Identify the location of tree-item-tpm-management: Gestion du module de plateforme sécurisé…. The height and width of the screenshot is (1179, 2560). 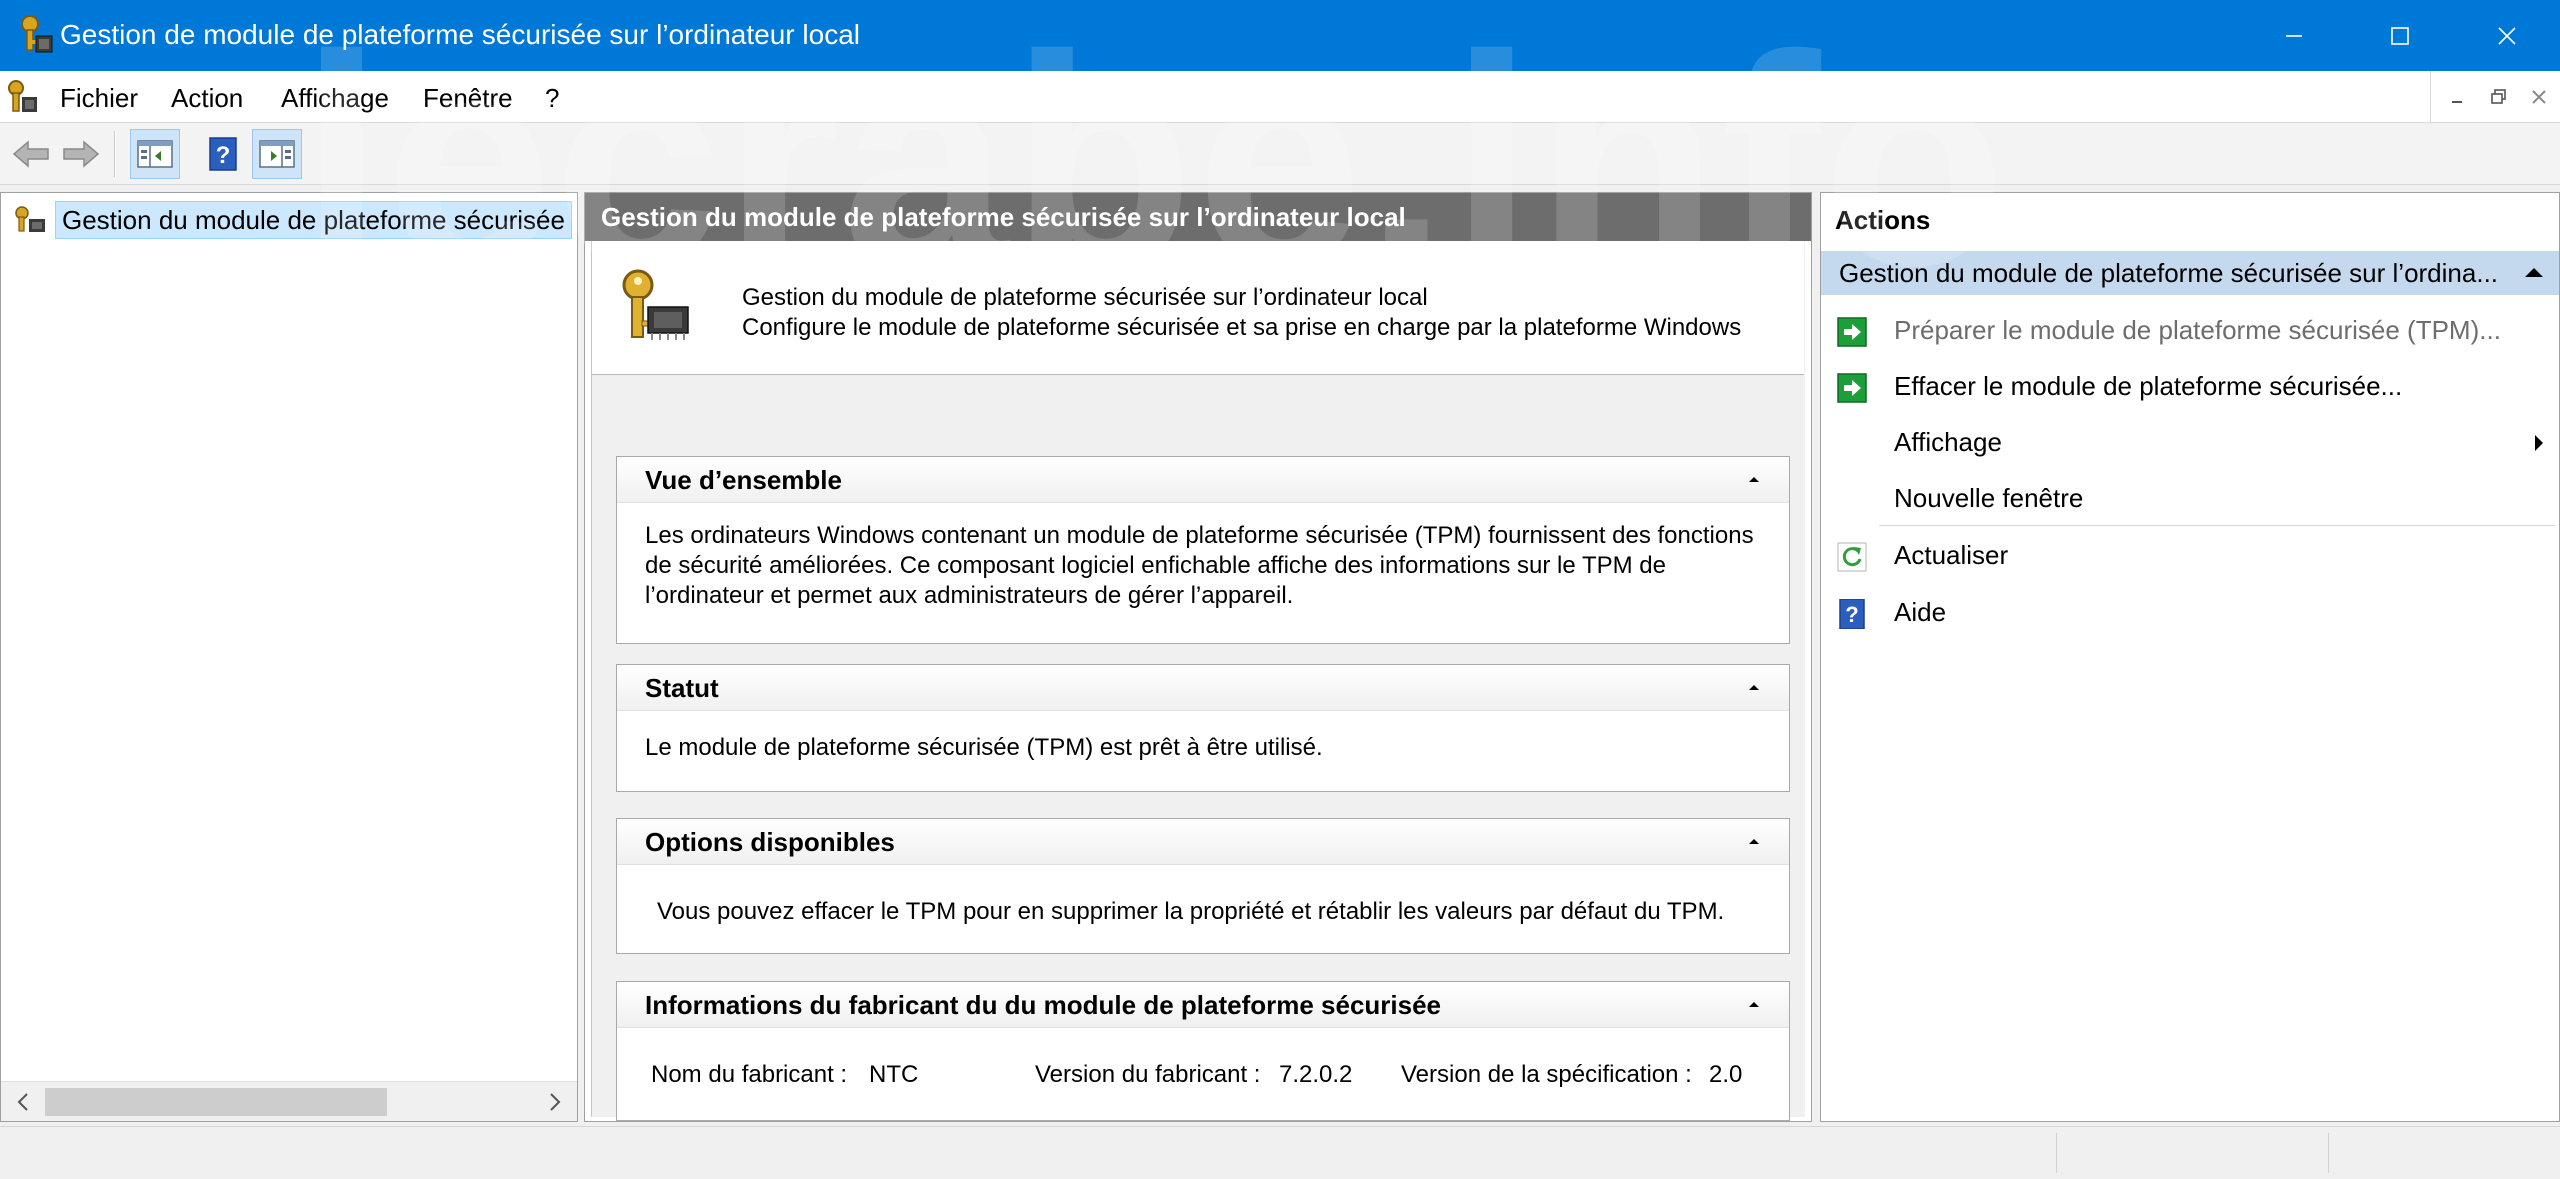
(290, 220).